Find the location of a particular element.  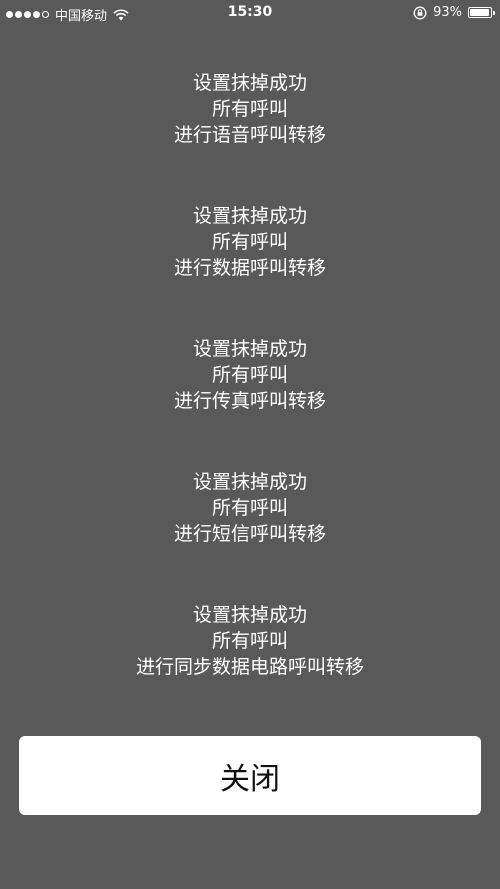

message-line: 进行数据呼叫转移 is located at coordinates (249, 268).